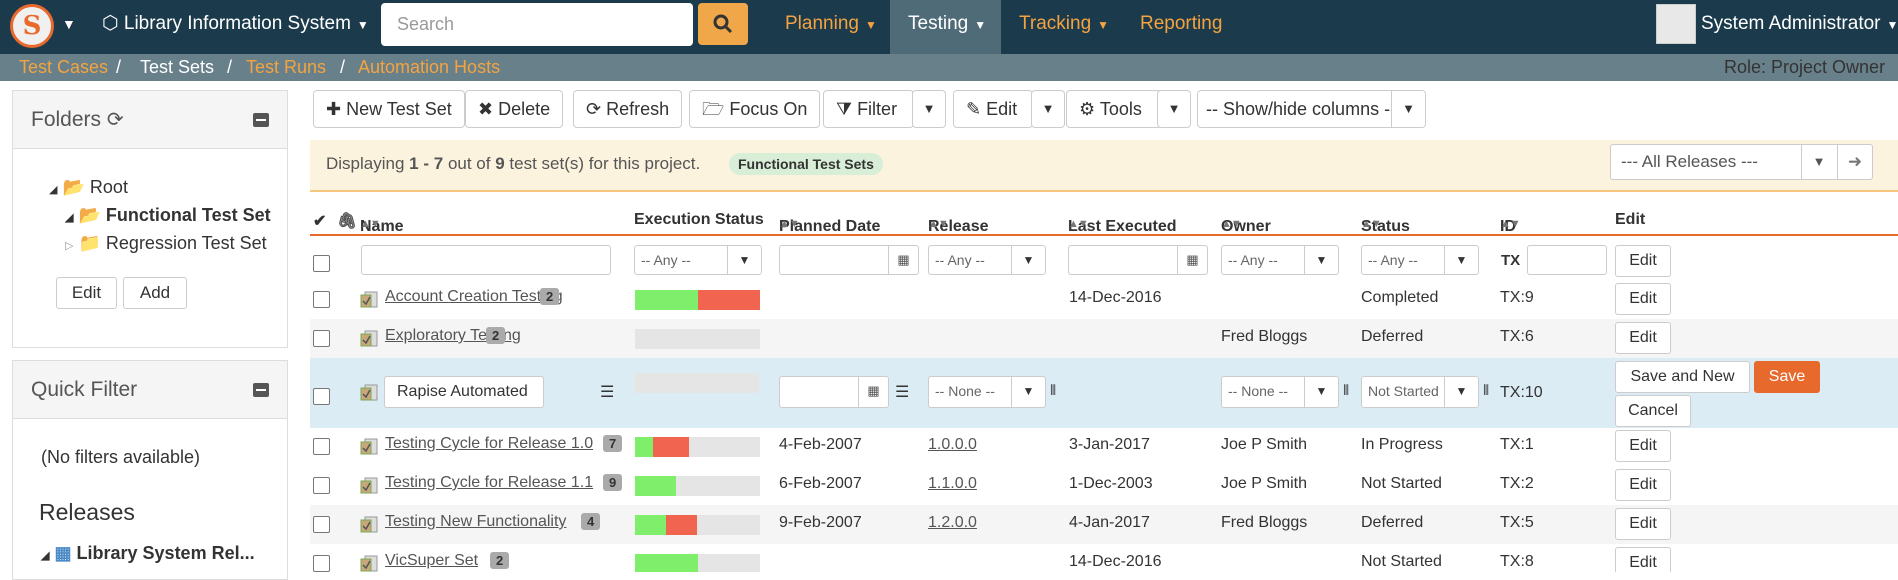 The width and height of the screenshot is (1898, 580). I want to click on refresh-button: ⟳ Refresh, so click(627, 109).